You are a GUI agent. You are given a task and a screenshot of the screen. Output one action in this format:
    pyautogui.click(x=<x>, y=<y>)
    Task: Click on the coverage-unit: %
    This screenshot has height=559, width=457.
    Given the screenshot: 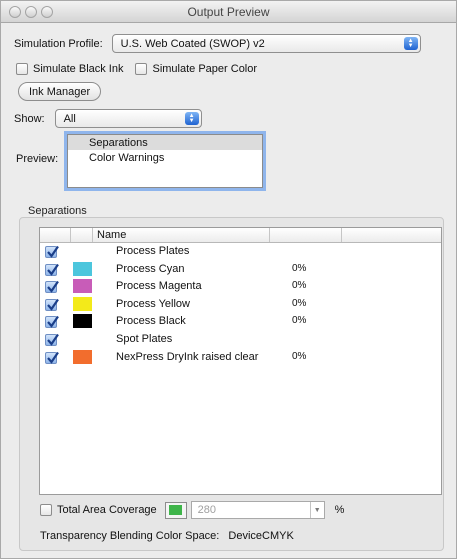 What is the action you would take?
    pyautogui.click(x=339, y=510)
    